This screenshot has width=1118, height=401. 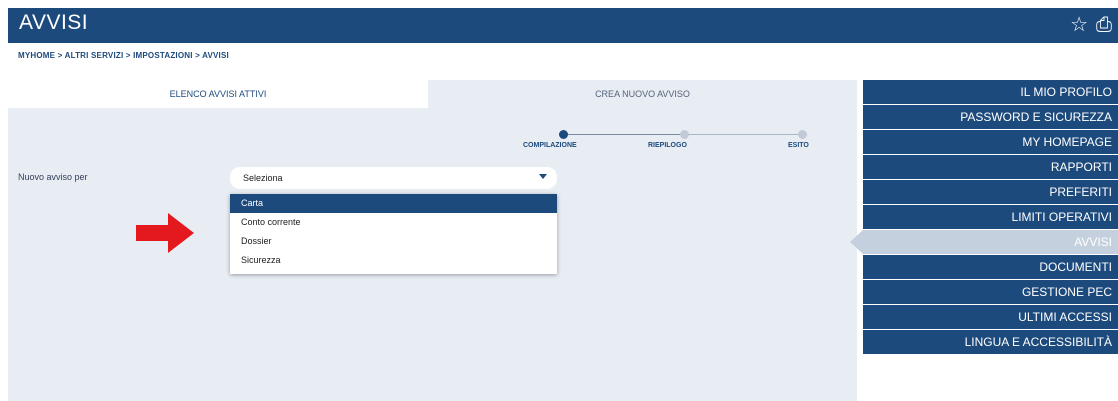 I want to click on tab-crea-avviso: CREA NUOVO AVVISO, so click(x=642, y=94).